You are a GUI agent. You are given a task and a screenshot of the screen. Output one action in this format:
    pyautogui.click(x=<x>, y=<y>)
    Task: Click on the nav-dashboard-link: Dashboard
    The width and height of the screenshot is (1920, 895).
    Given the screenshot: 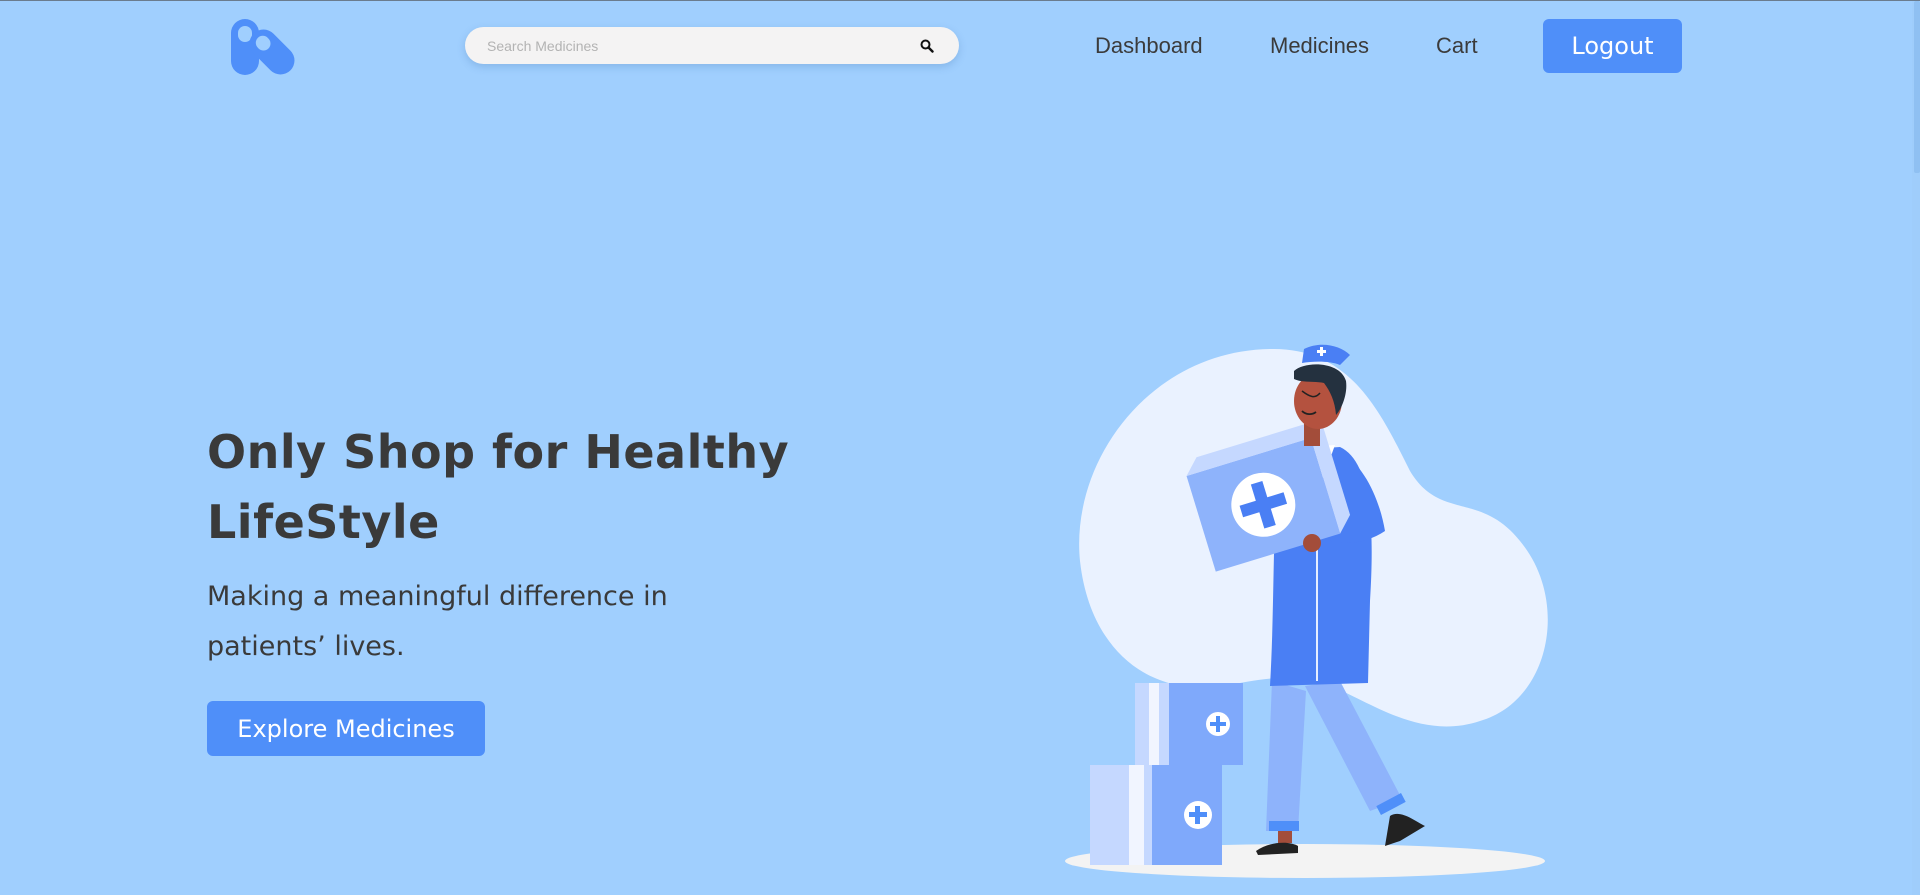 What is the action you would take?
    pyautogui.click(x=1149, y=46)
    